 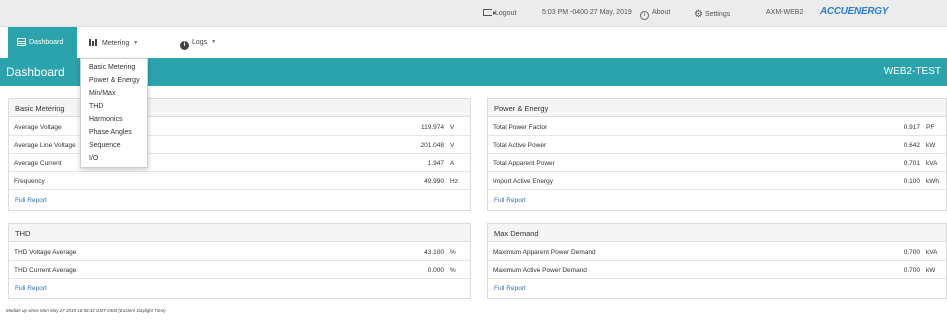 What do you see at coordinates (911, 145) in the screenshot?
I see `row-value: 0.642` at bounding box center [911, 145].